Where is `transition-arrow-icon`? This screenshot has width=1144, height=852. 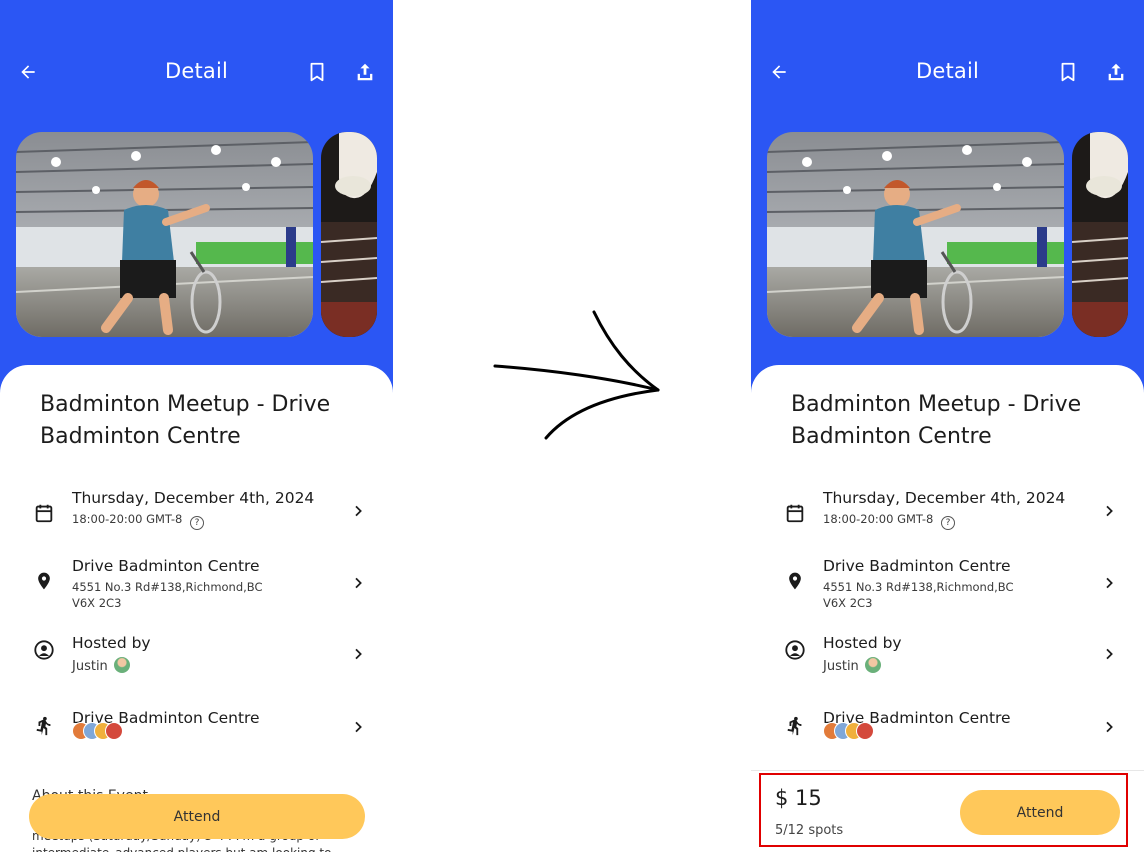 transition-arrow-icon is located at coordinates (576, 375).